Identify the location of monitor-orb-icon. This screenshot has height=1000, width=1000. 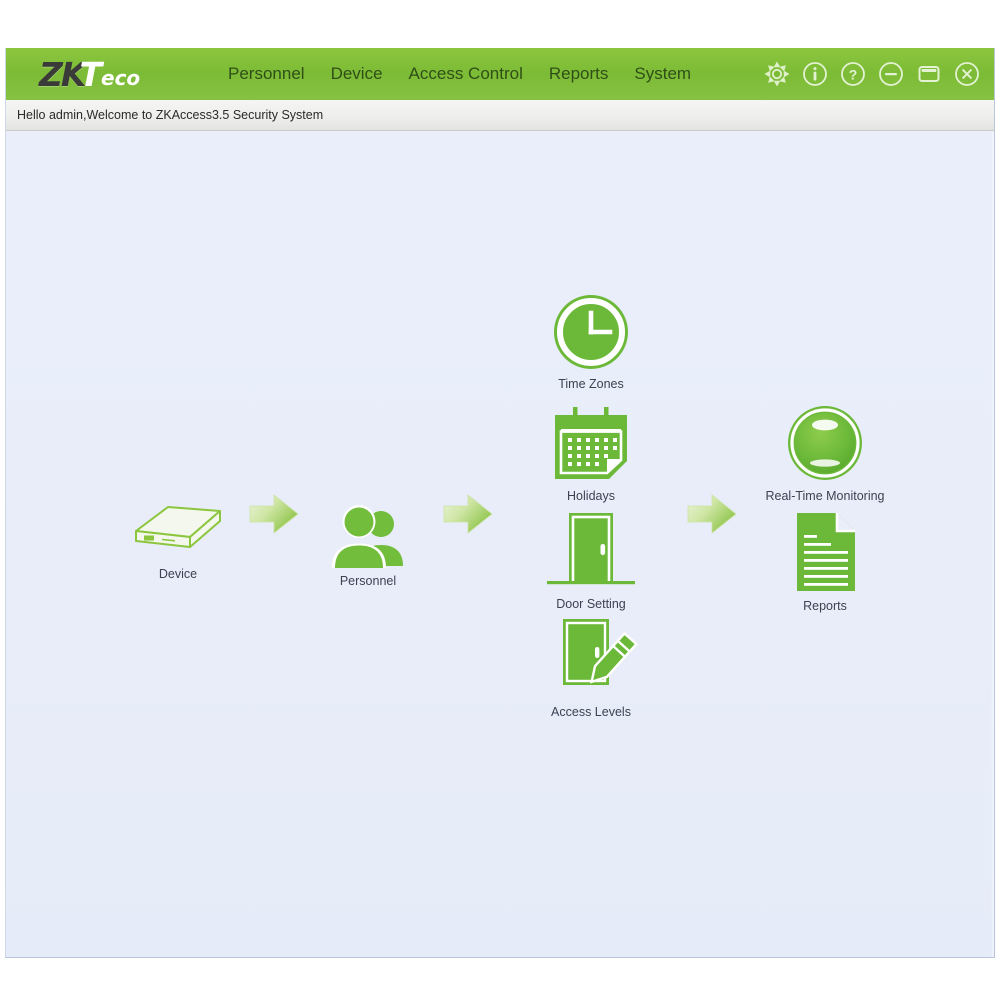
(825, 438).